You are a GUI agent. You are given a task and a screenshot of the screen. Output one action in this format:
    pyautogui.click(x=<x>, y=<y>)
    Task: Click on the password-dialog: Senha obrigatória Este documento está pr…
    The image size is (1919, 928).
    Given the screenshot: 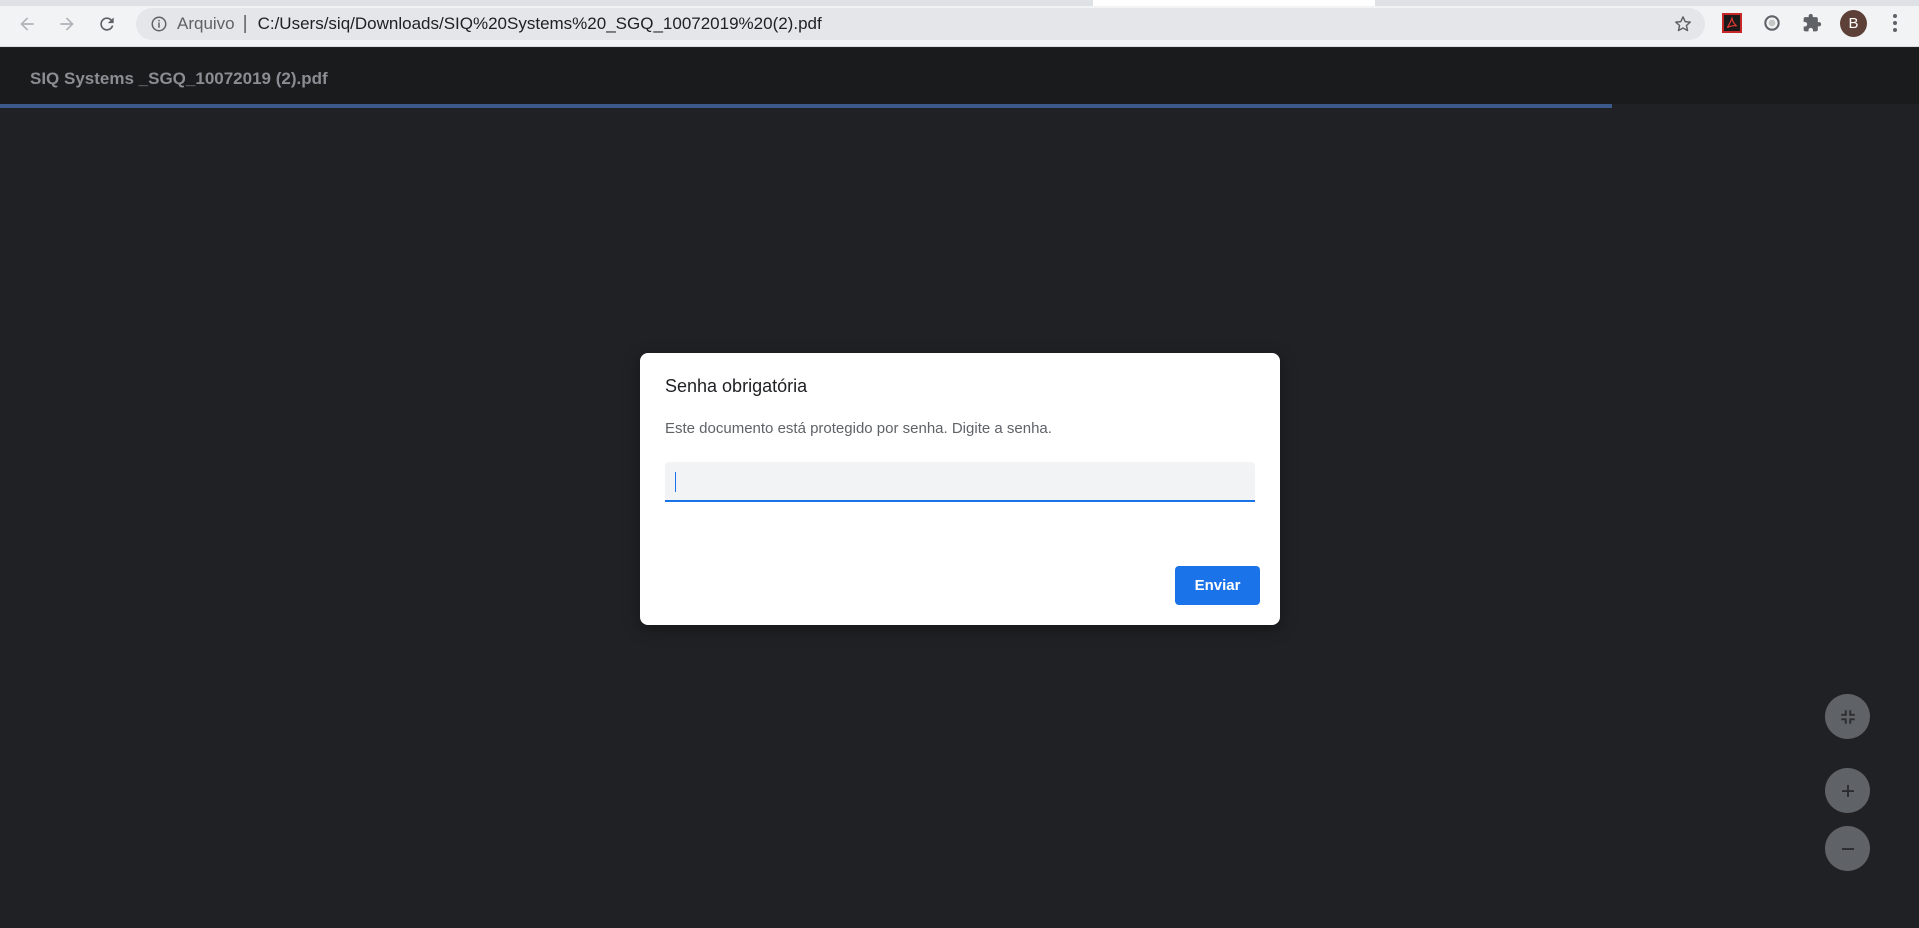 What is the action you would take?
    pyautogui.click(x=960, y=489)
    